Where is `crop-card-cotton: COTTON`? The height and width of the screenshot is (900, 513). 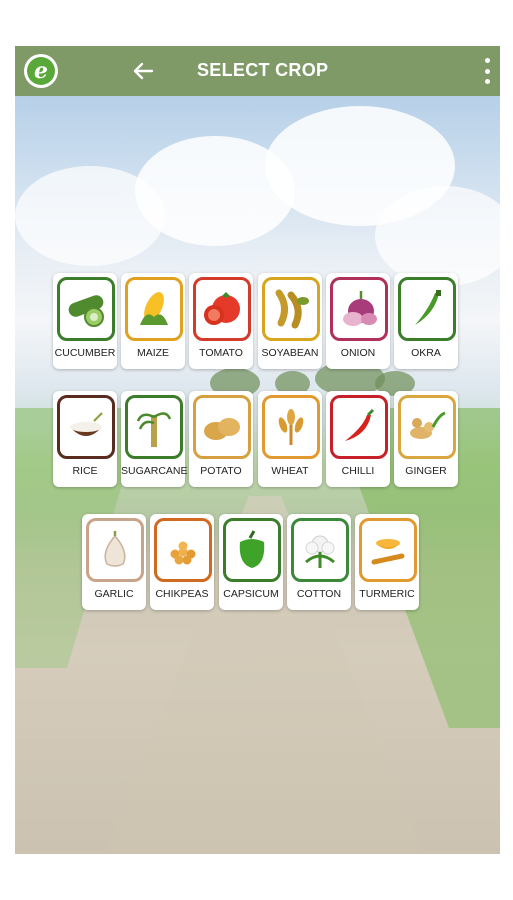 crop-card-cotton: COTTON is located at coordinates (319, 562).